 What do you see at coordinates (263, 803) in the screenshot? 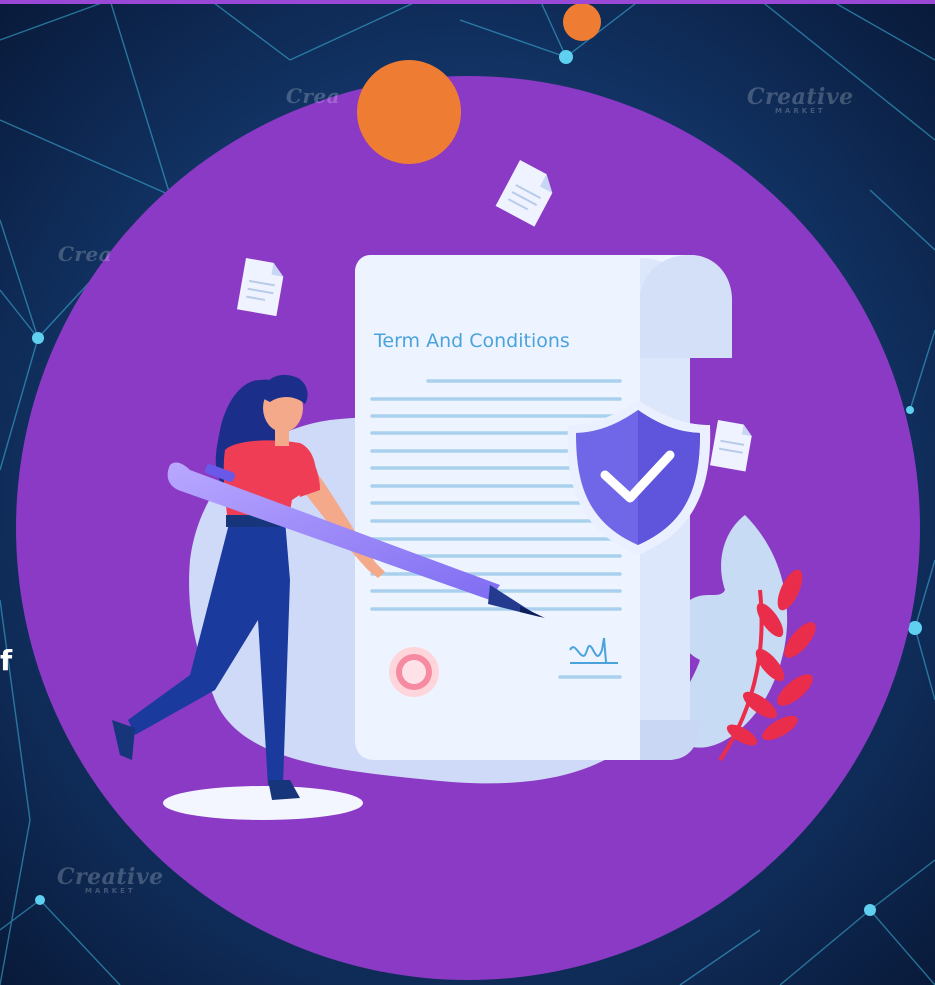
I see `ground-shadow` at bounding box center [263, 803].